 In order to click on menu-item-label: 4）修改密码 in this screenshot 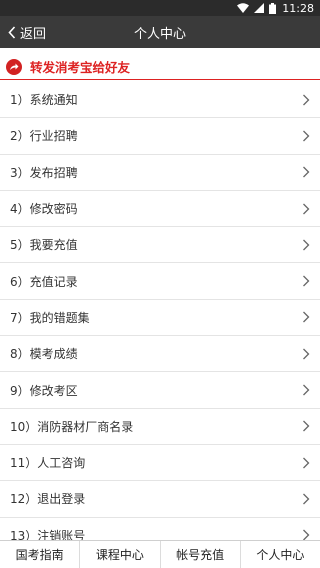, I will do `click(44, 209)`.